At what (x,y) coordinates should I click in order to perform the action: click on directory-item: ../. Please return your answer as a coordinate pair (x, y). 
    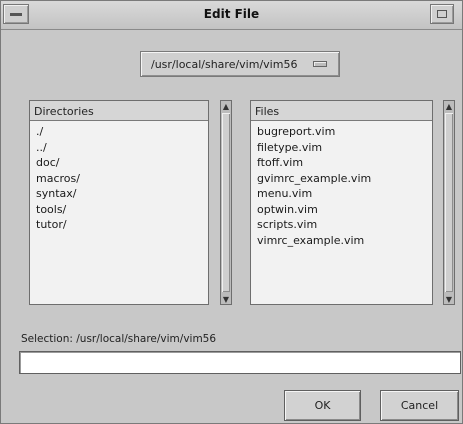
    Looking at the image, I should click on (119, 148).